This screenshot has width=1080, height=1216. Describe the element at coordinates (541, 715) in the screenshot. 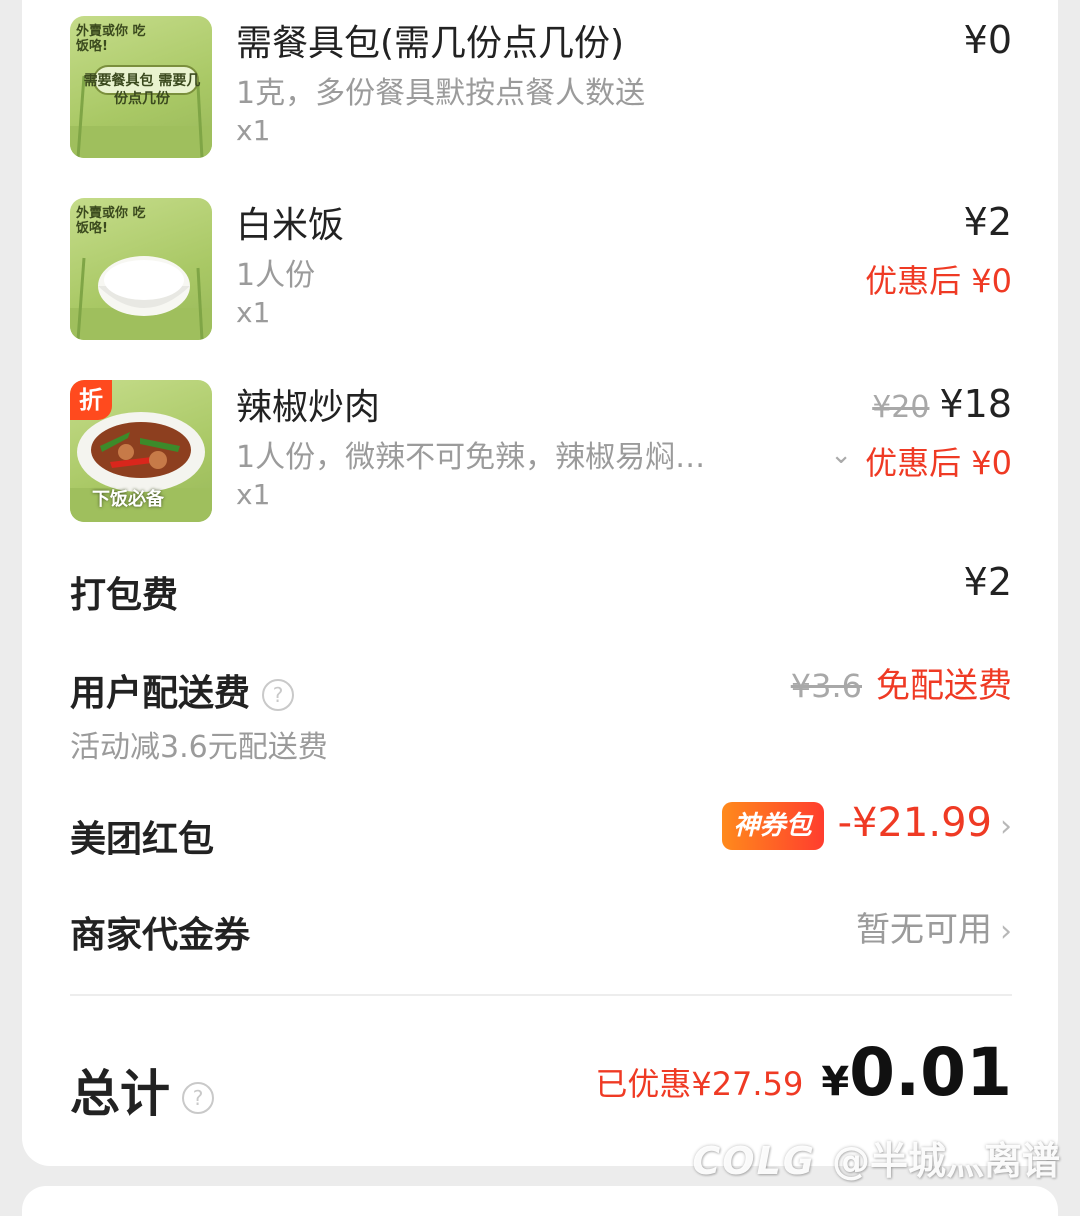

I see `delivery-fee-row: 用户配送费? 活动减3.6元配送费 ¥3.6 免配送费` at that location.